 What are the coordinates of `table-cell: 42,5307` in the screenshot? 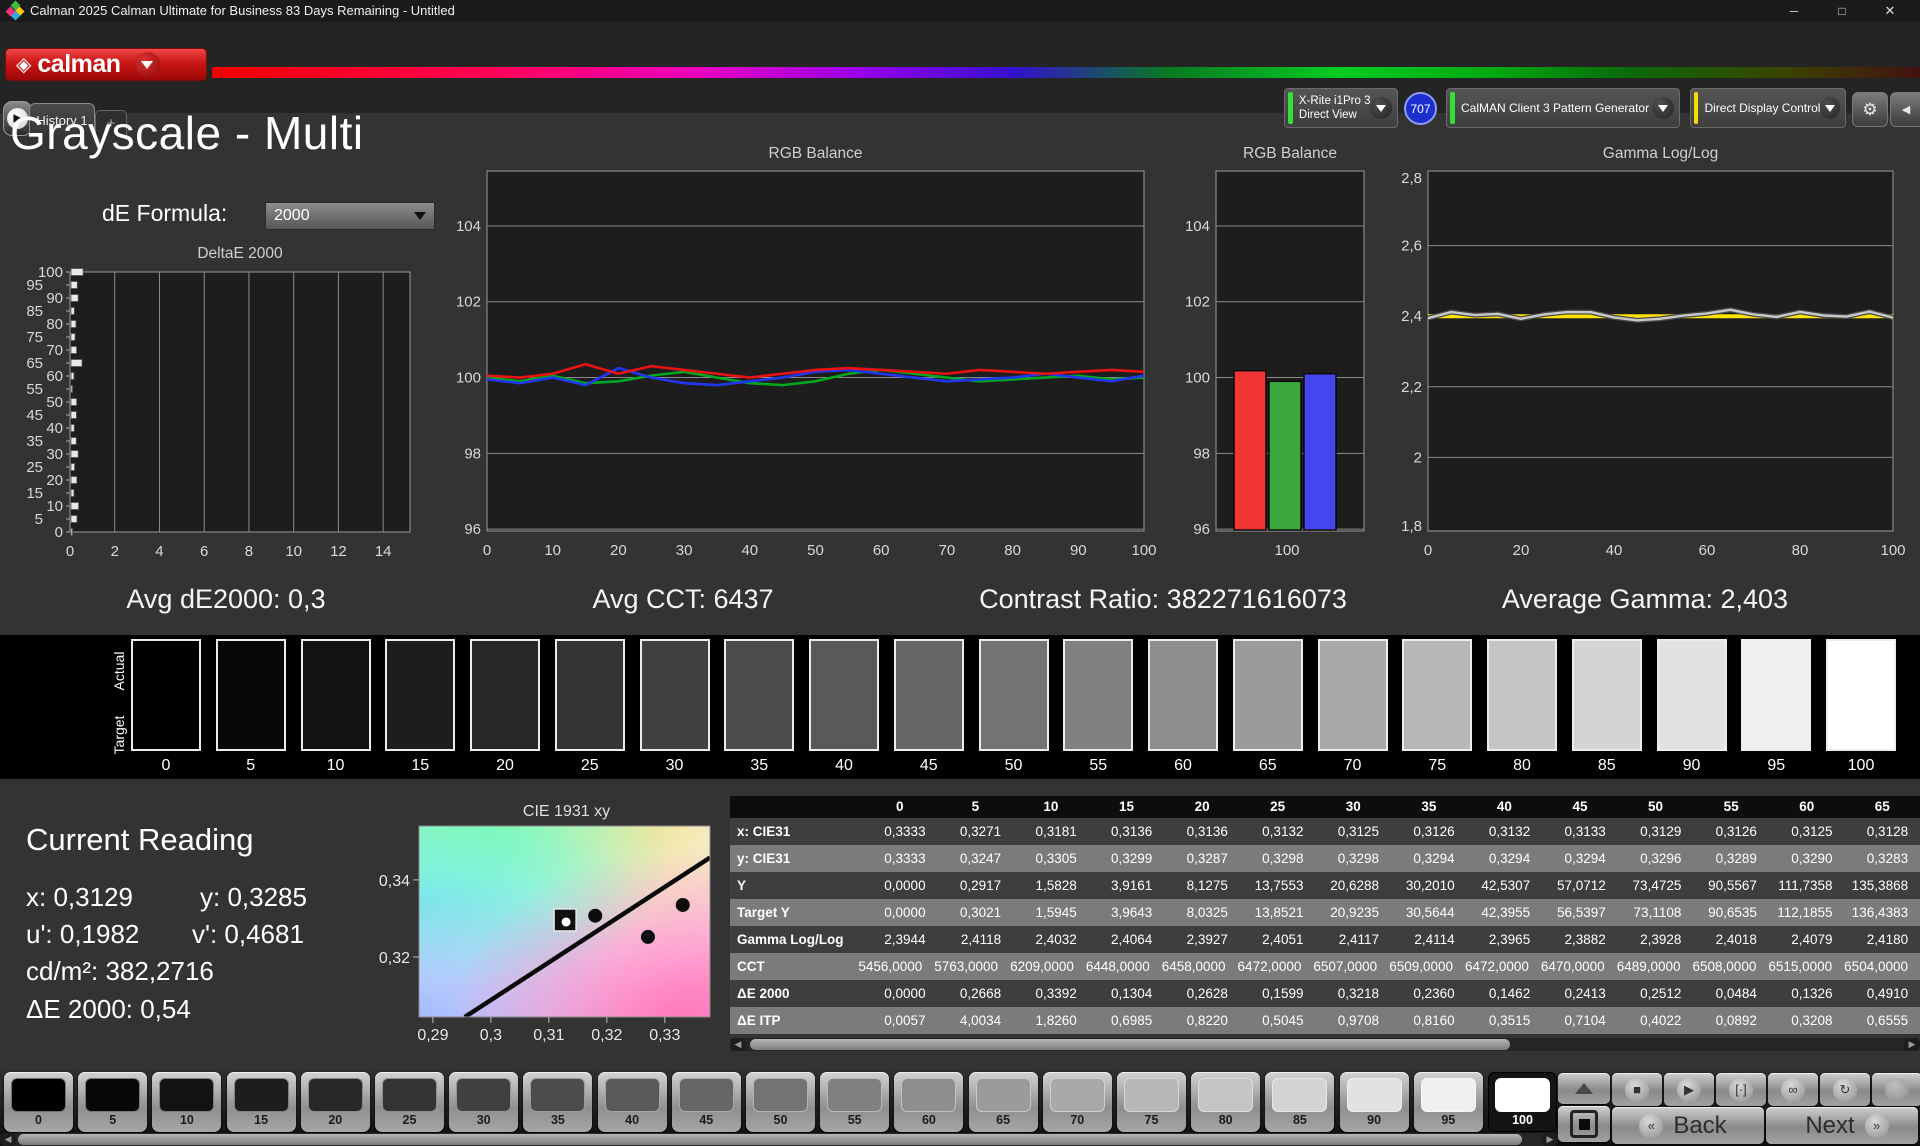 It's located at (1506, 885).